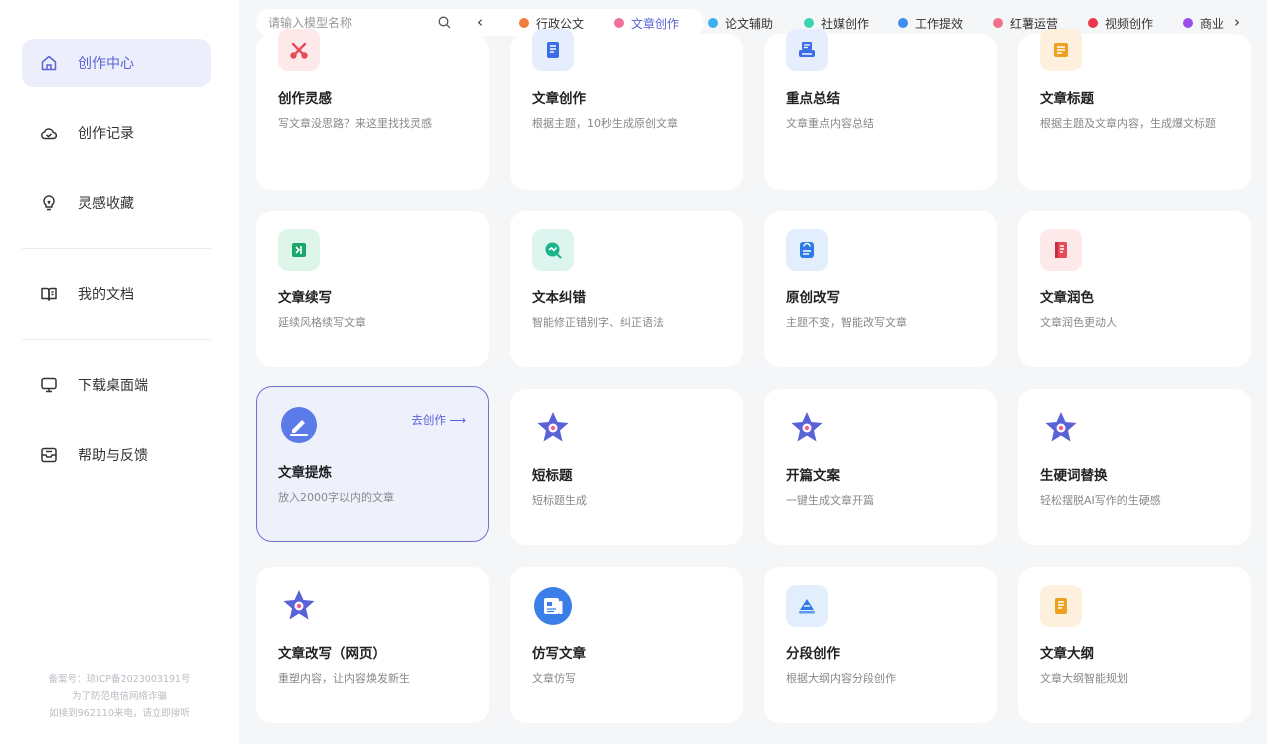 This screenshot has width=1267, height=744. I want to click on tool-card-inspiration: 创作灵感 写文章没思路？来这里找找灵感, so click(372, 109).